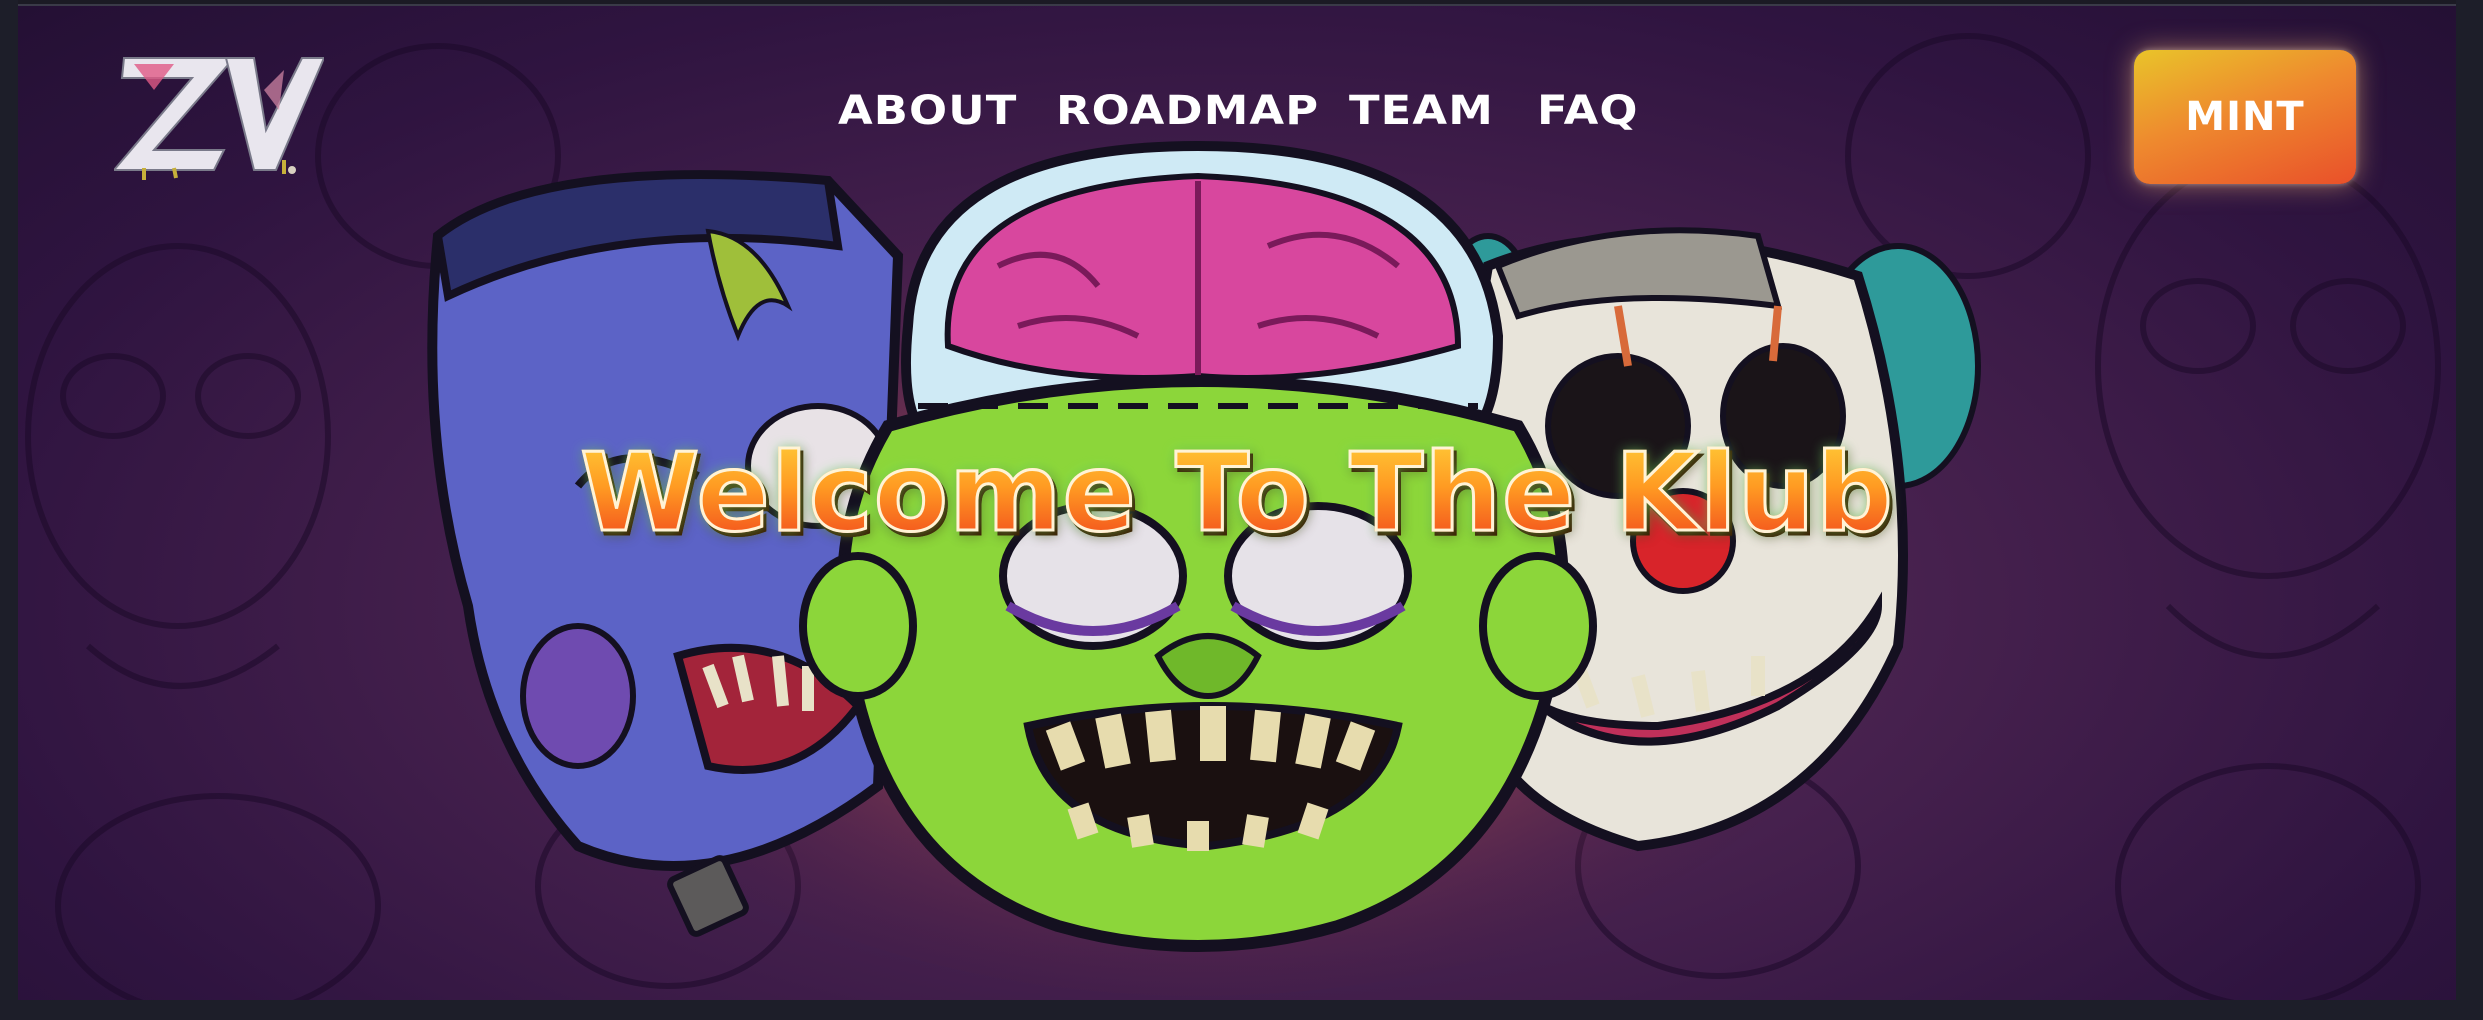 The height and width of the screenshot is (1020, 2483). I want to click on page-bottom-bar, so click(1241, 1010).